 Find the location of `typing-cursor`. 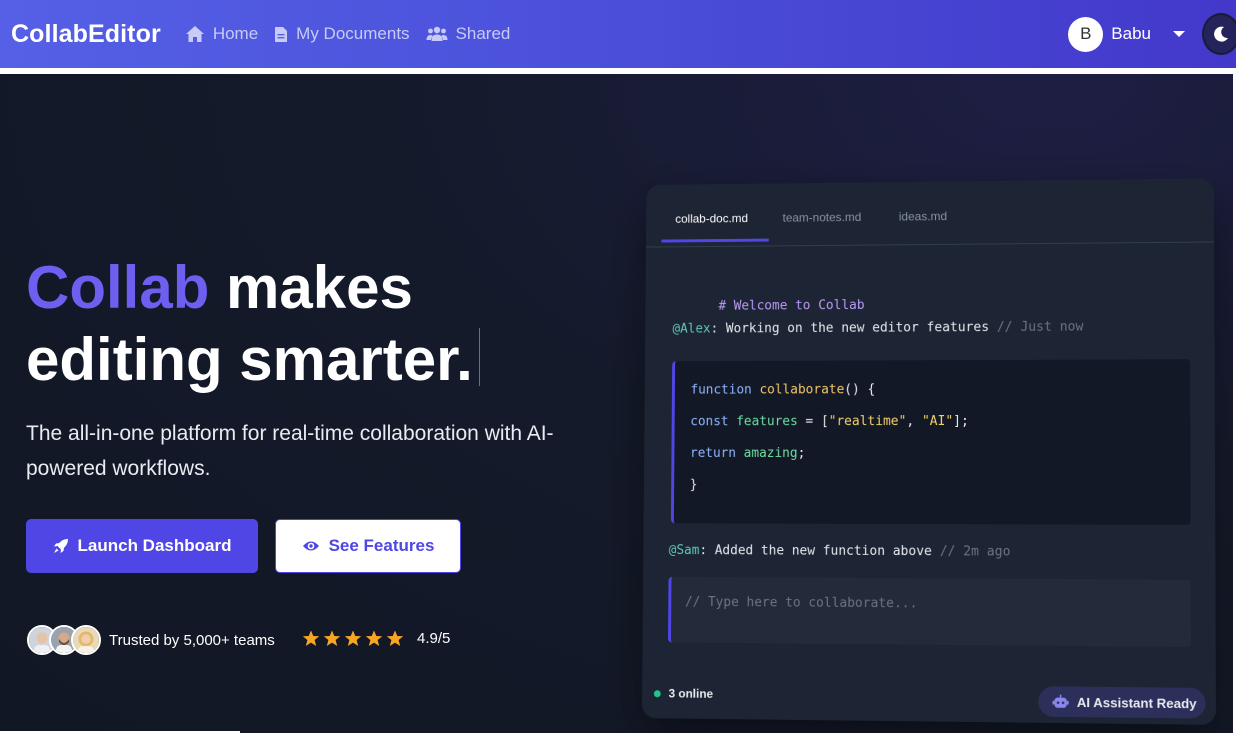

typing-cursor is located at coordinates (479, 357).